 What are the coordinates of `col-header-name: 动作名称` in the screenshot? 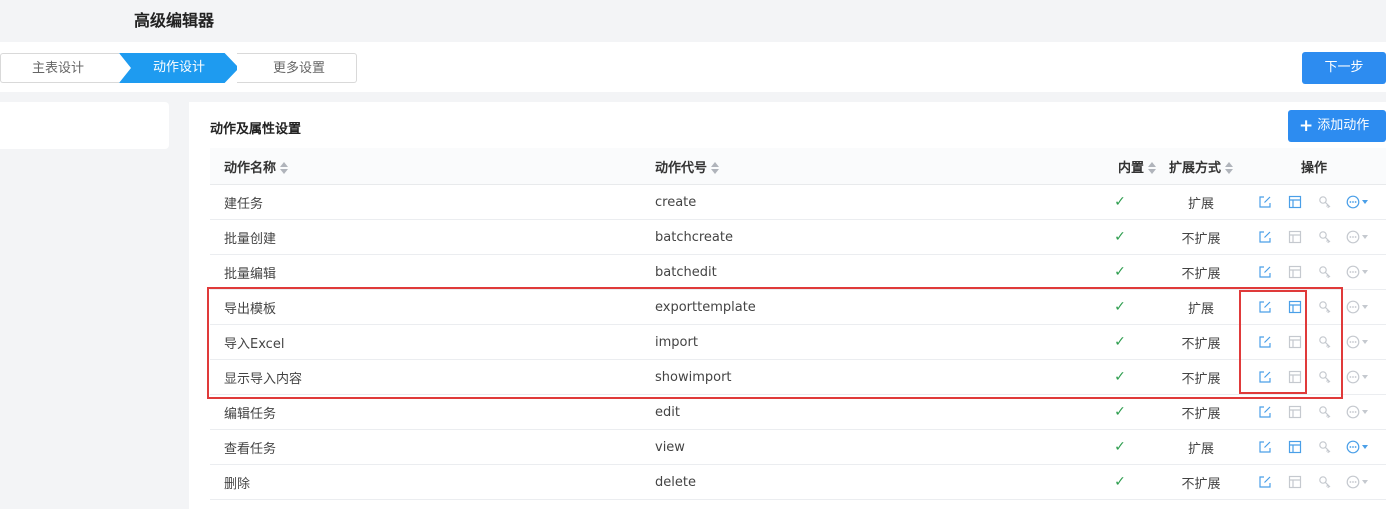 It's located at (425, 166).